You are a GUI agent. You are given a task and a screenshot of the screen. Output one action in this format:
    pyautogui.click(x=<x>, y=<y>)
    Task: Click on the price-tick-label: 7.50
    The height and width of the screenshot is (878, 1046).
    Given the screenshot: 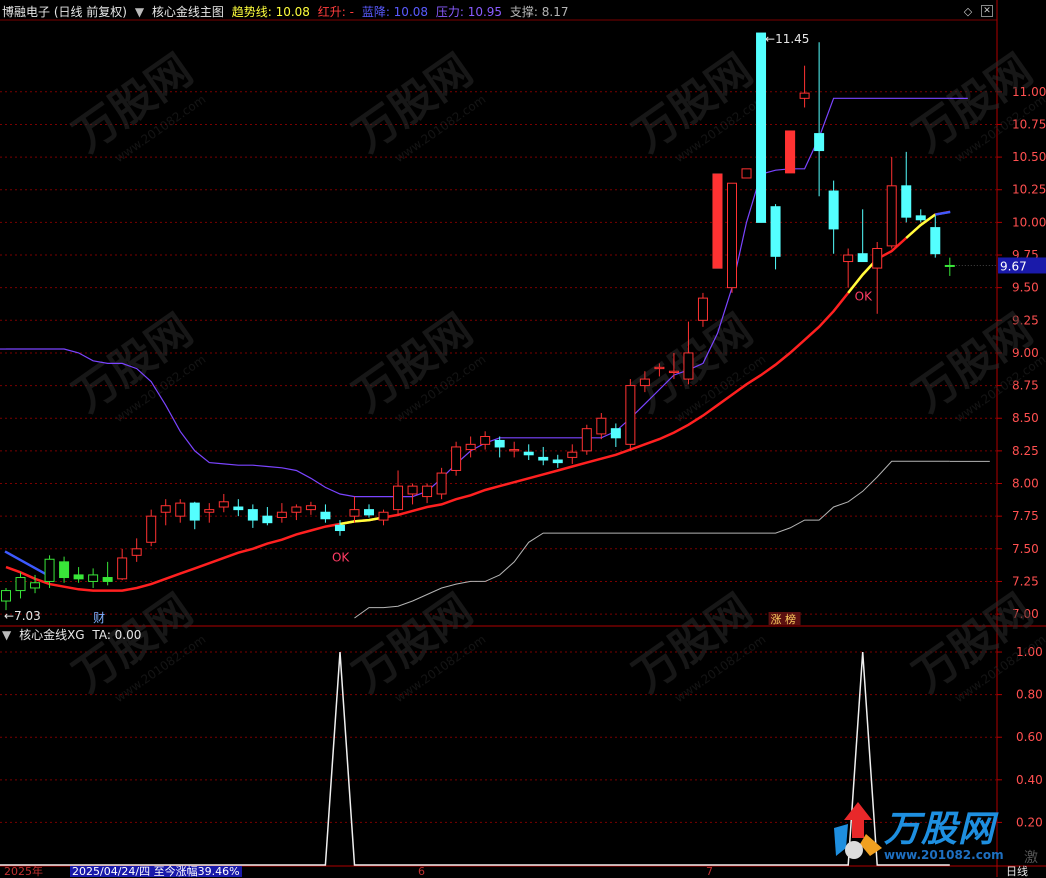 What is the action you would take?
    pyautogui.click(x=1025, y=549)
    